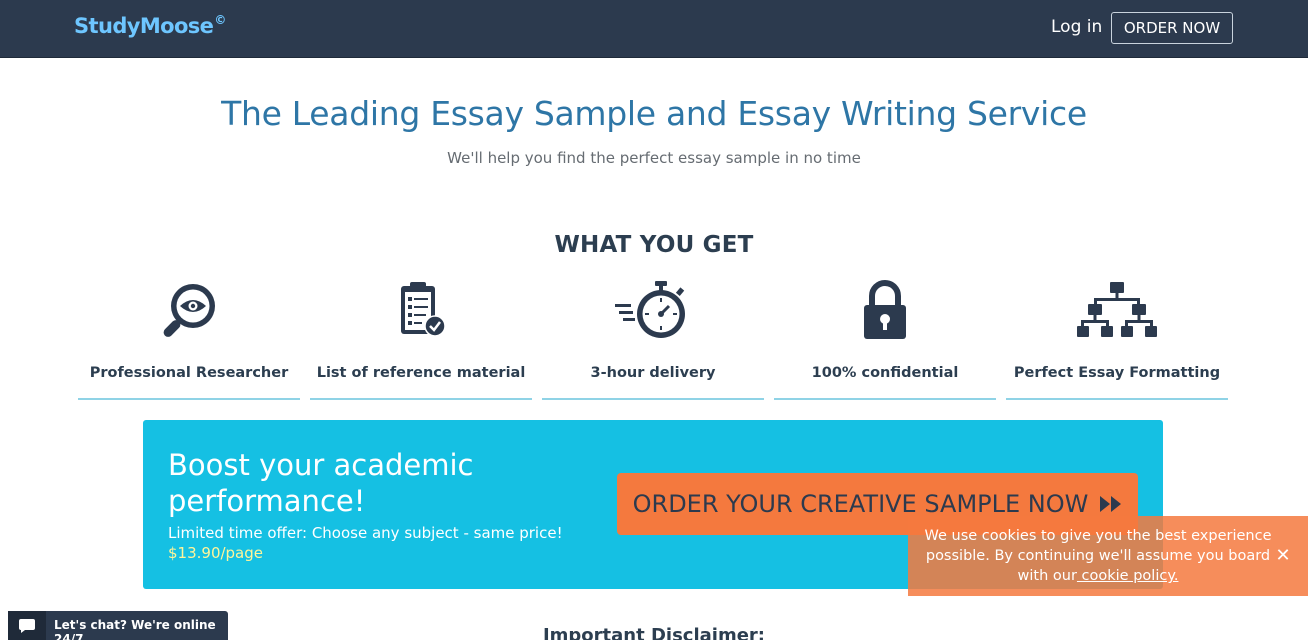 The image size is (1308, 640). Describe the element at coordinates (421, 310) in the screenshot. I see `clipboard-check-icon` at that location.